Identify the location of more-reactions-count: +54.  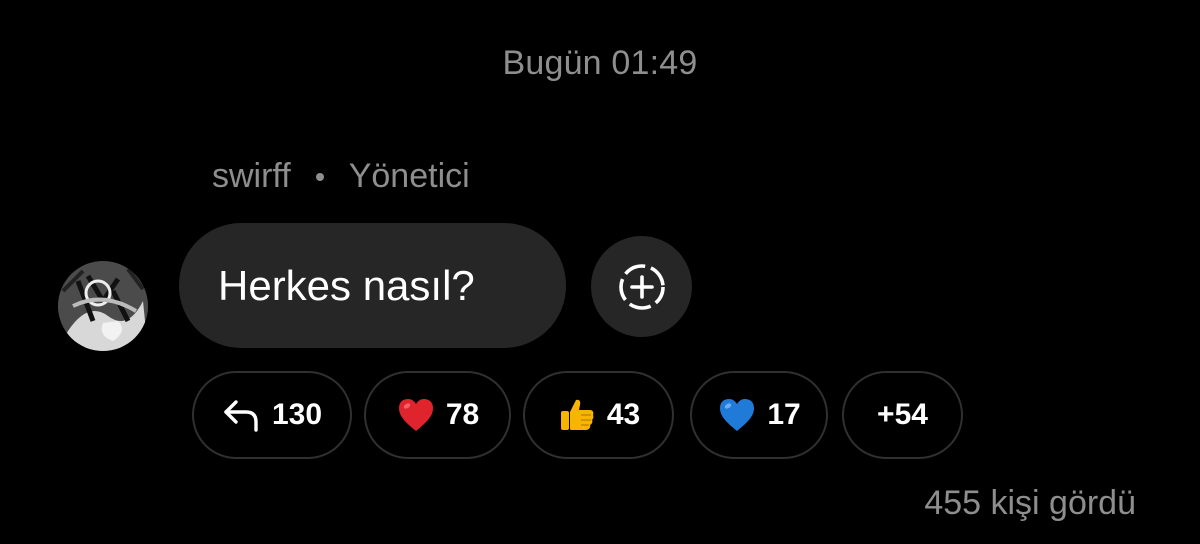
(902, 414).